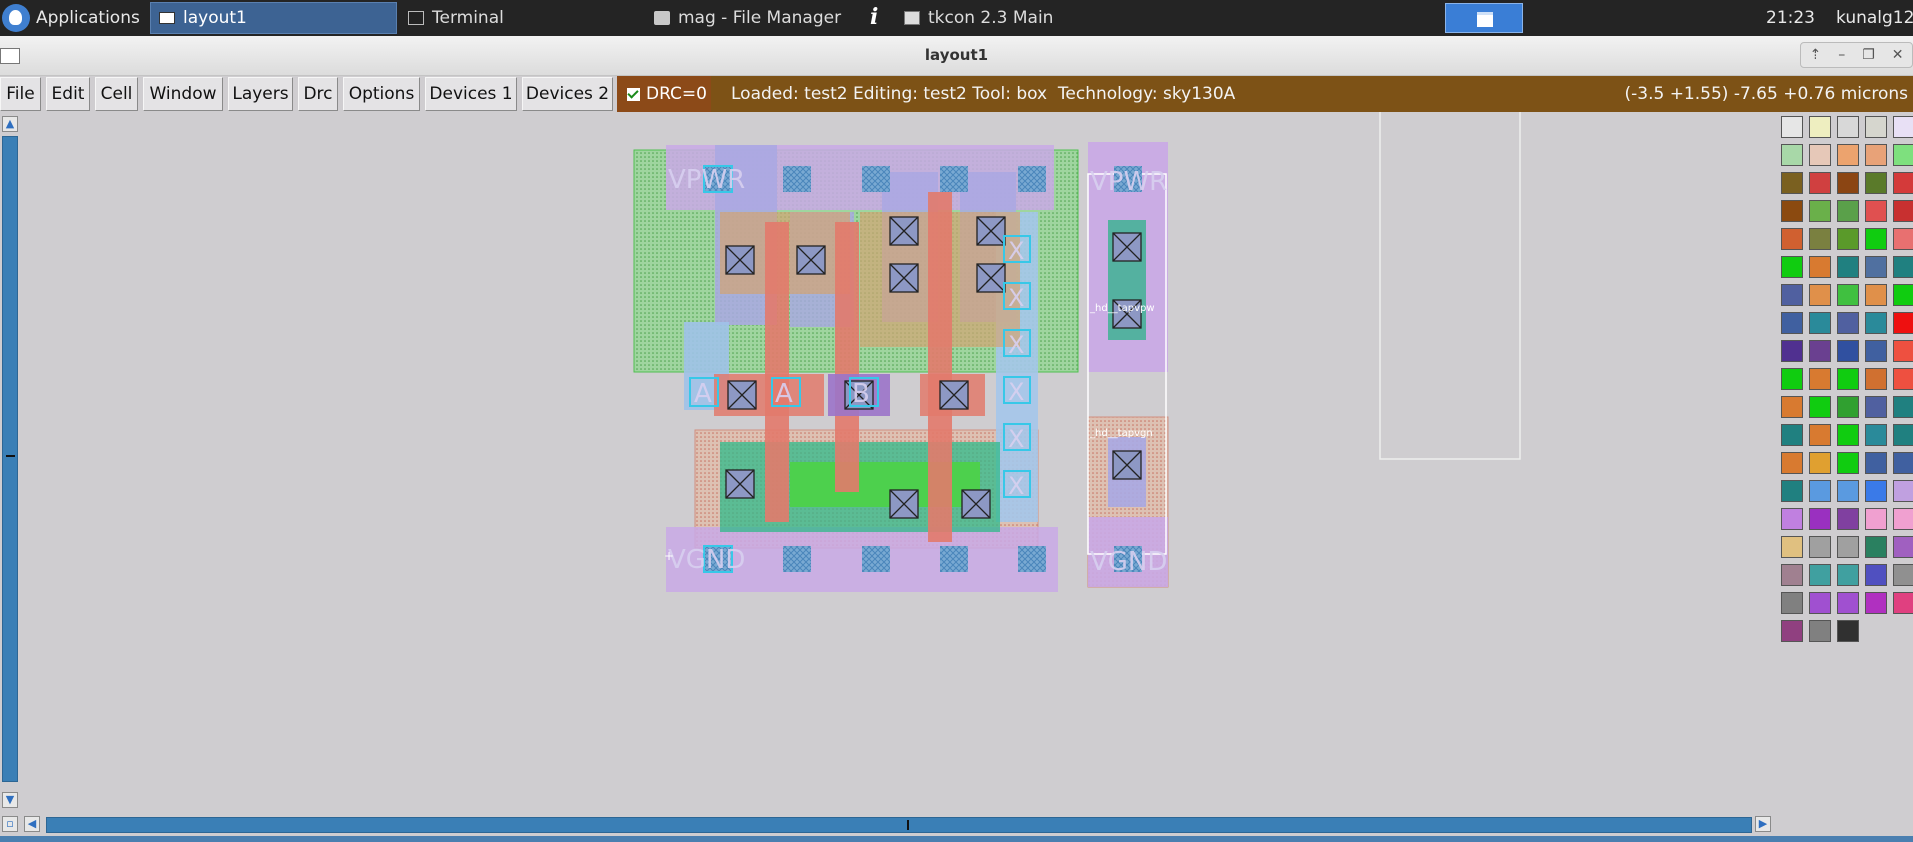 Image resolution: width=1913 pixels, height=842 pixels. Describe the element at coordinates (68, 94) in the screenshot. I see `menu-edit: Edit` at that location.